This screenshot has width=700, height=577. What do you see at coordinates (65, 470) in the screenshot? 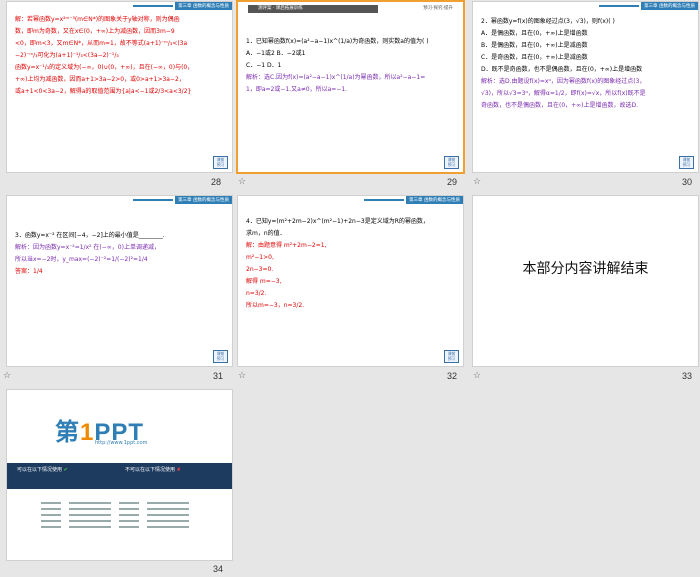
I see `check-icon: ✔` at bounding box center [65, 470].